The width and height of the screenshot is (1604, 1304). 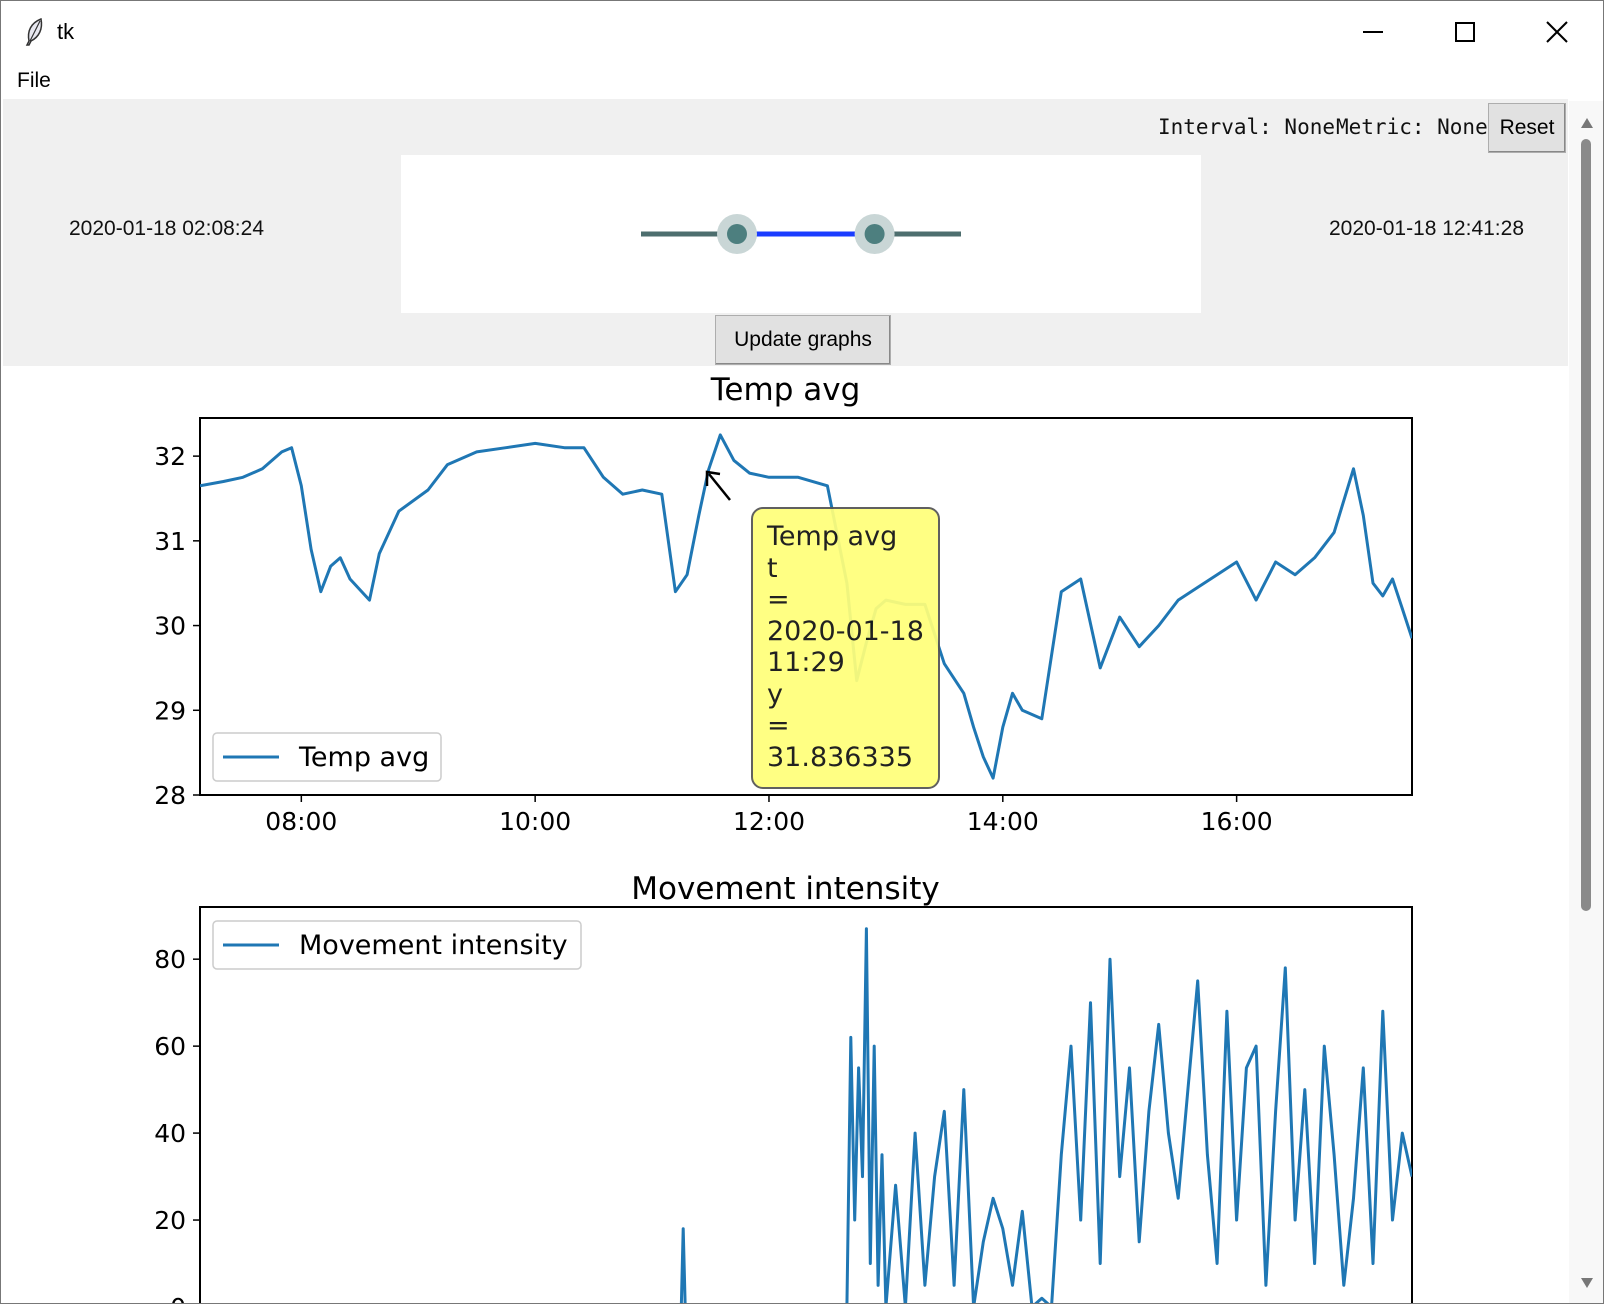 I want to click on metric-status: Metric: None, so click(x=1412, y=127).